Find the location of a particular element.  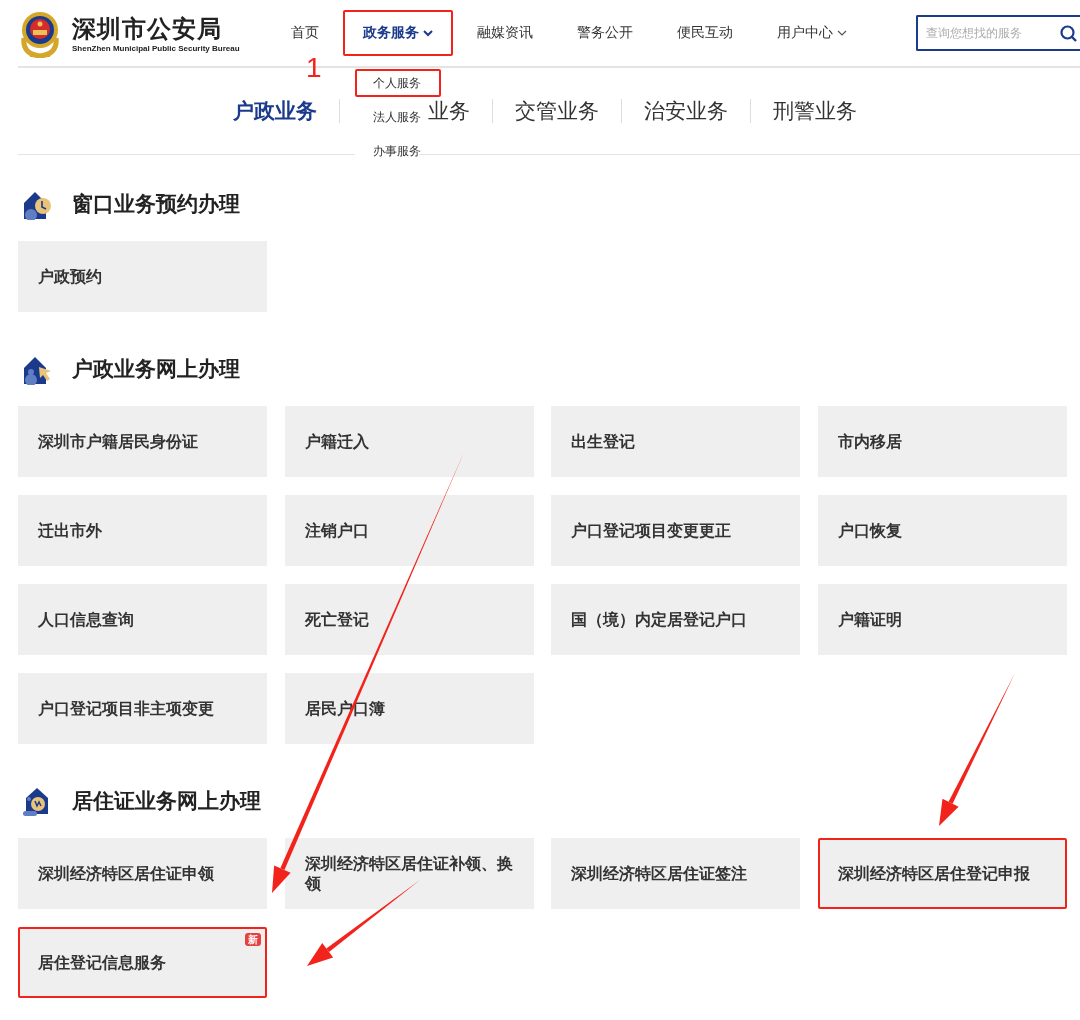

service-card: 深圳经济特区居住证签注 is located at coordinates (675, 873).